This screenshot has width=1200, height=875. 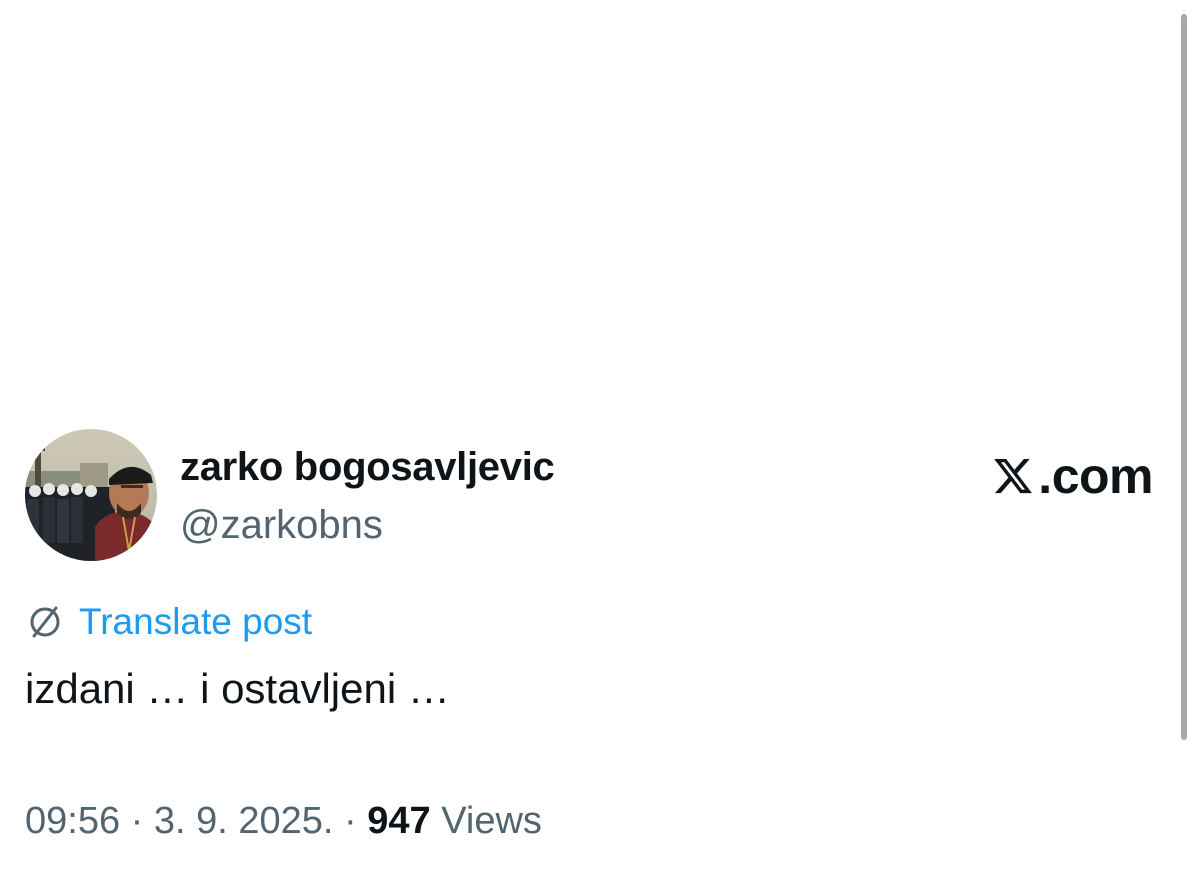 I want to click on avatar-image, so click(x=91, y=495).